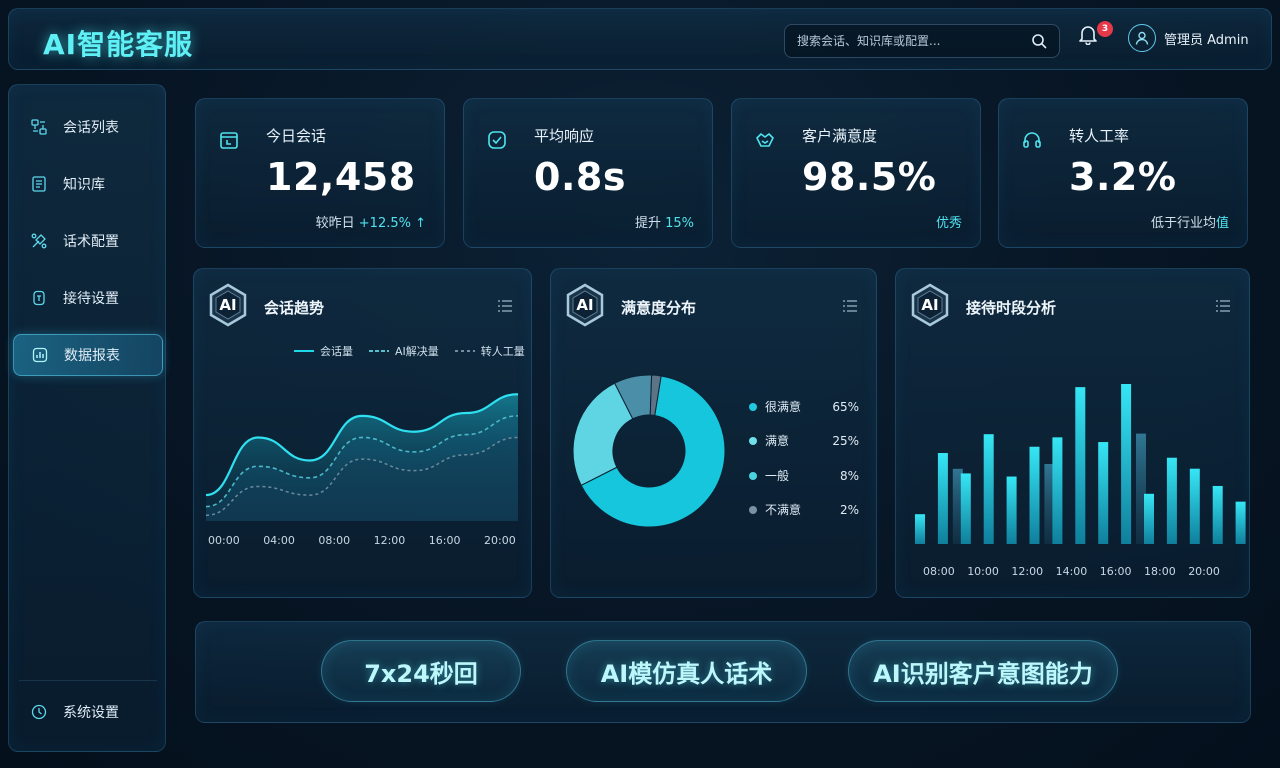 The image size is (1280, 768). I want to click on stat-card-transfer-rate: 转人工率 3.2% 低于行业均值, so click(1123, 173).